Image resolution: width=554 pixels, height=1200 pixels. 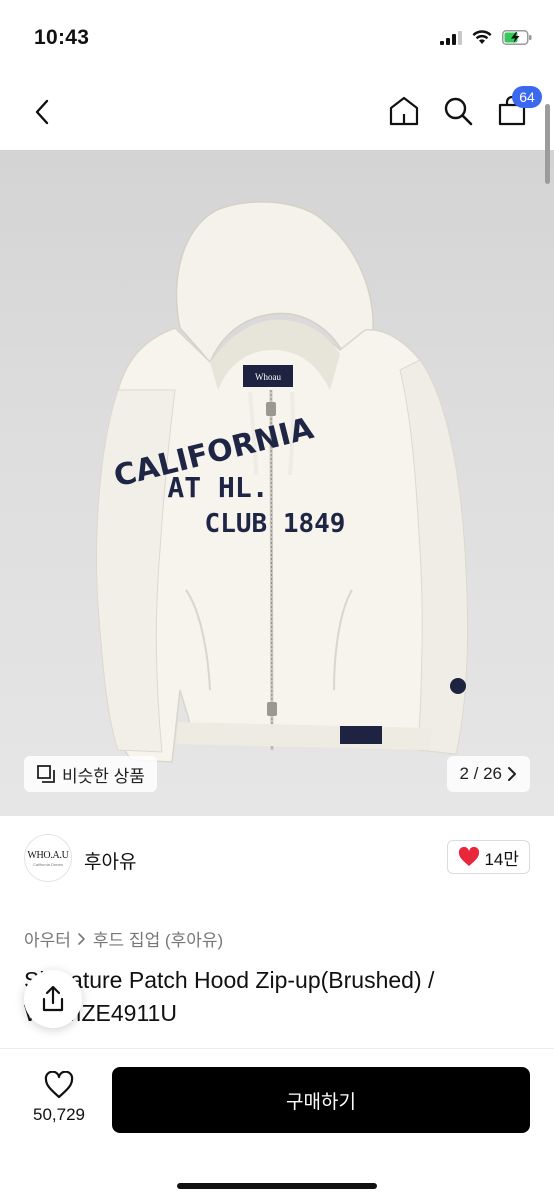 I want to click on battery-charging-icon, so click(x=517, y=37).